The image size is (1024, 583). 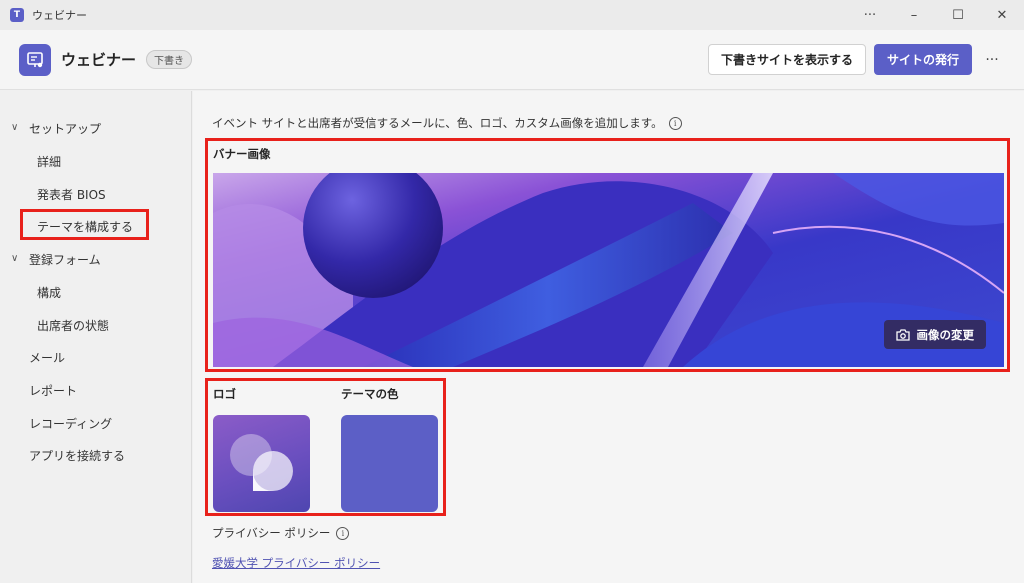 What do you see at coordinates (73, 325) in the screenshot?
I see `sidebar-item-attendee-status: 出席者の状態` at bounding box center [73, 325].